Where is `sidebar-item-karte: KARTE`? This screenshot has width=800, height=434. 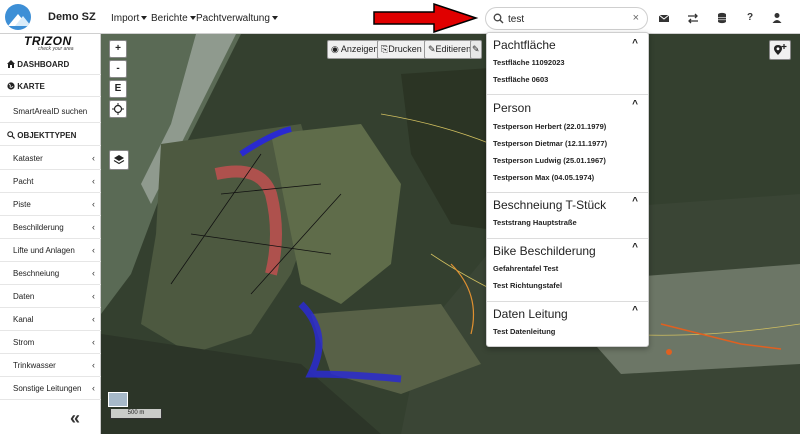 sidebar-item-karte: KARTE is located at coordinates (50, 86).